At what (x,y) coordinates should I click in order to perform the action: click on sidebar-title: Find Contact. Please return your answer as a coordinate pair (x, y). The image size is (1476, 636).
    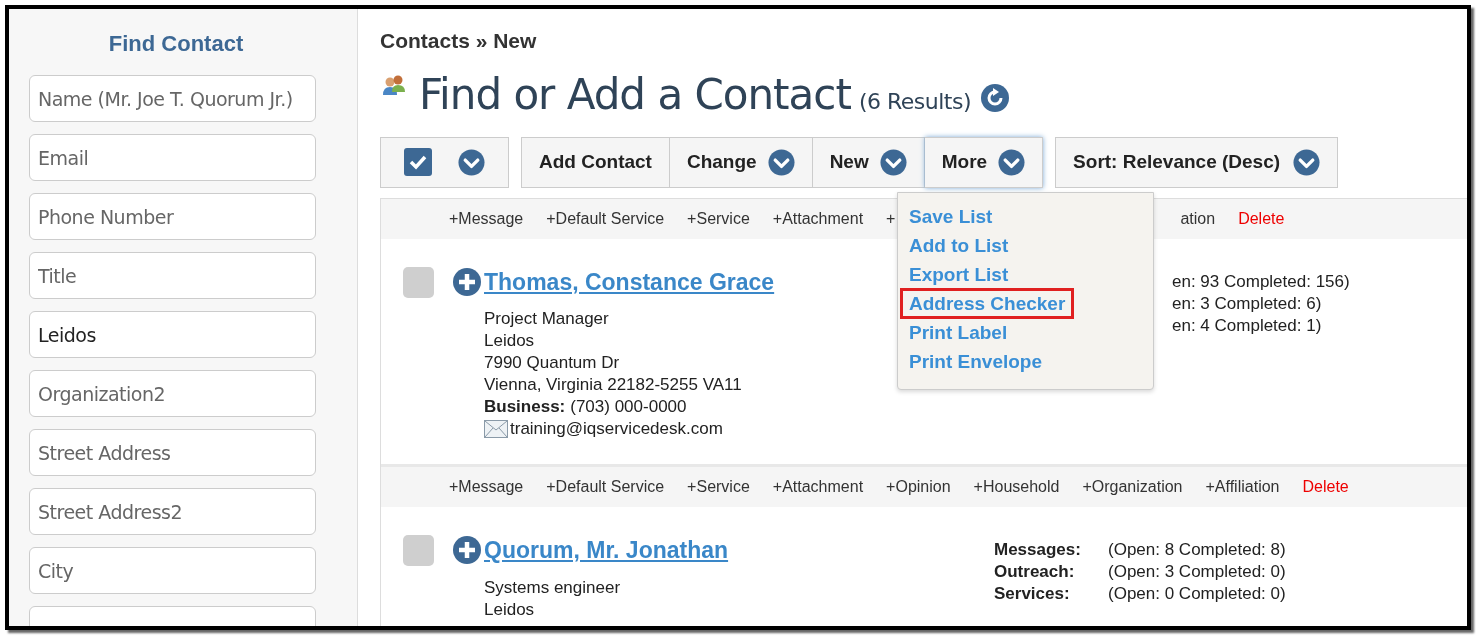
    Looking at the image, I should click on (176, 44).